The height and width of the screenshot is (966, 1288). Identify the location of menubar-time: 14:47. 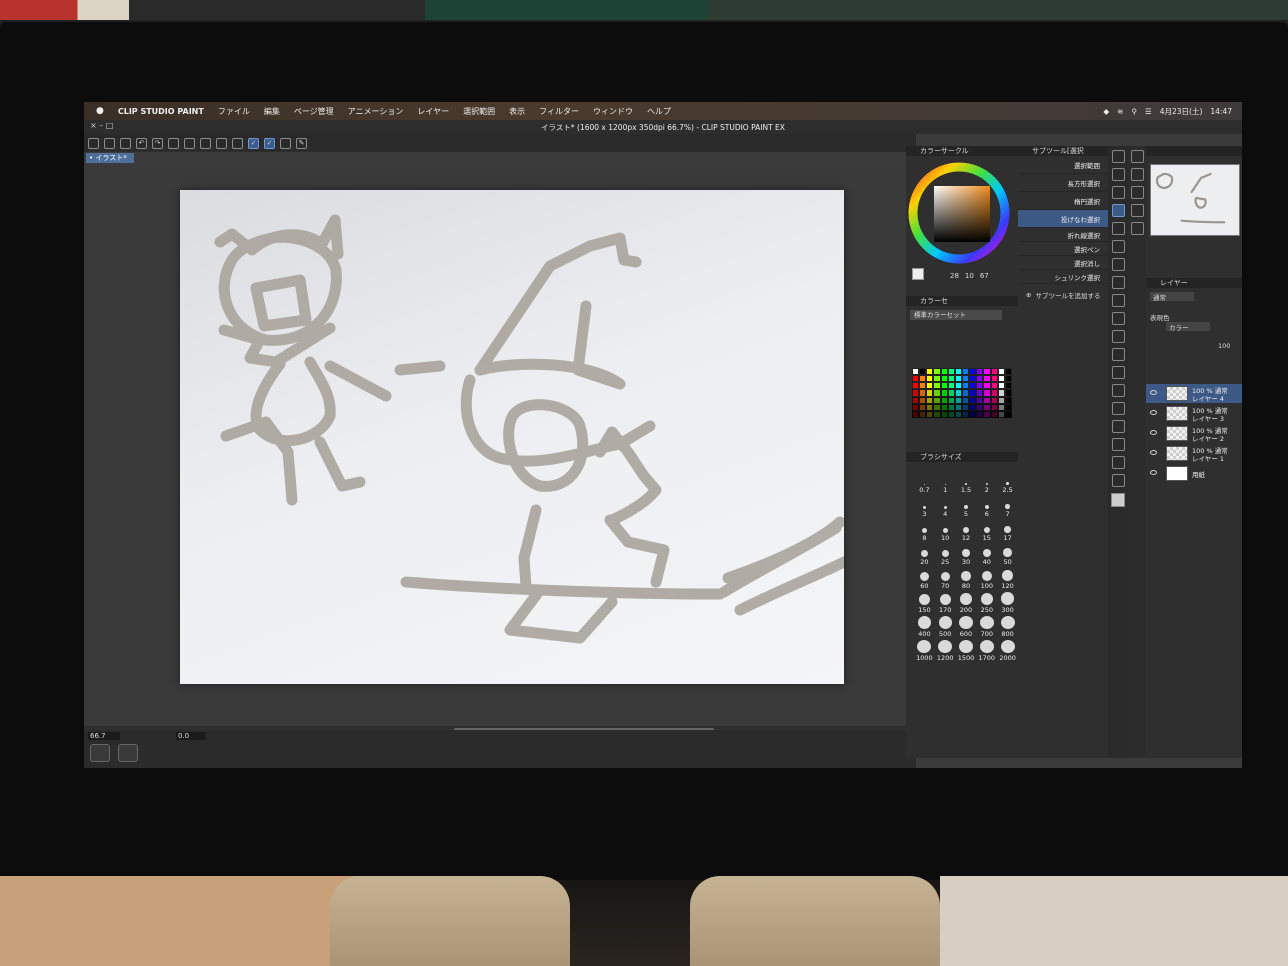
(1221, 111).